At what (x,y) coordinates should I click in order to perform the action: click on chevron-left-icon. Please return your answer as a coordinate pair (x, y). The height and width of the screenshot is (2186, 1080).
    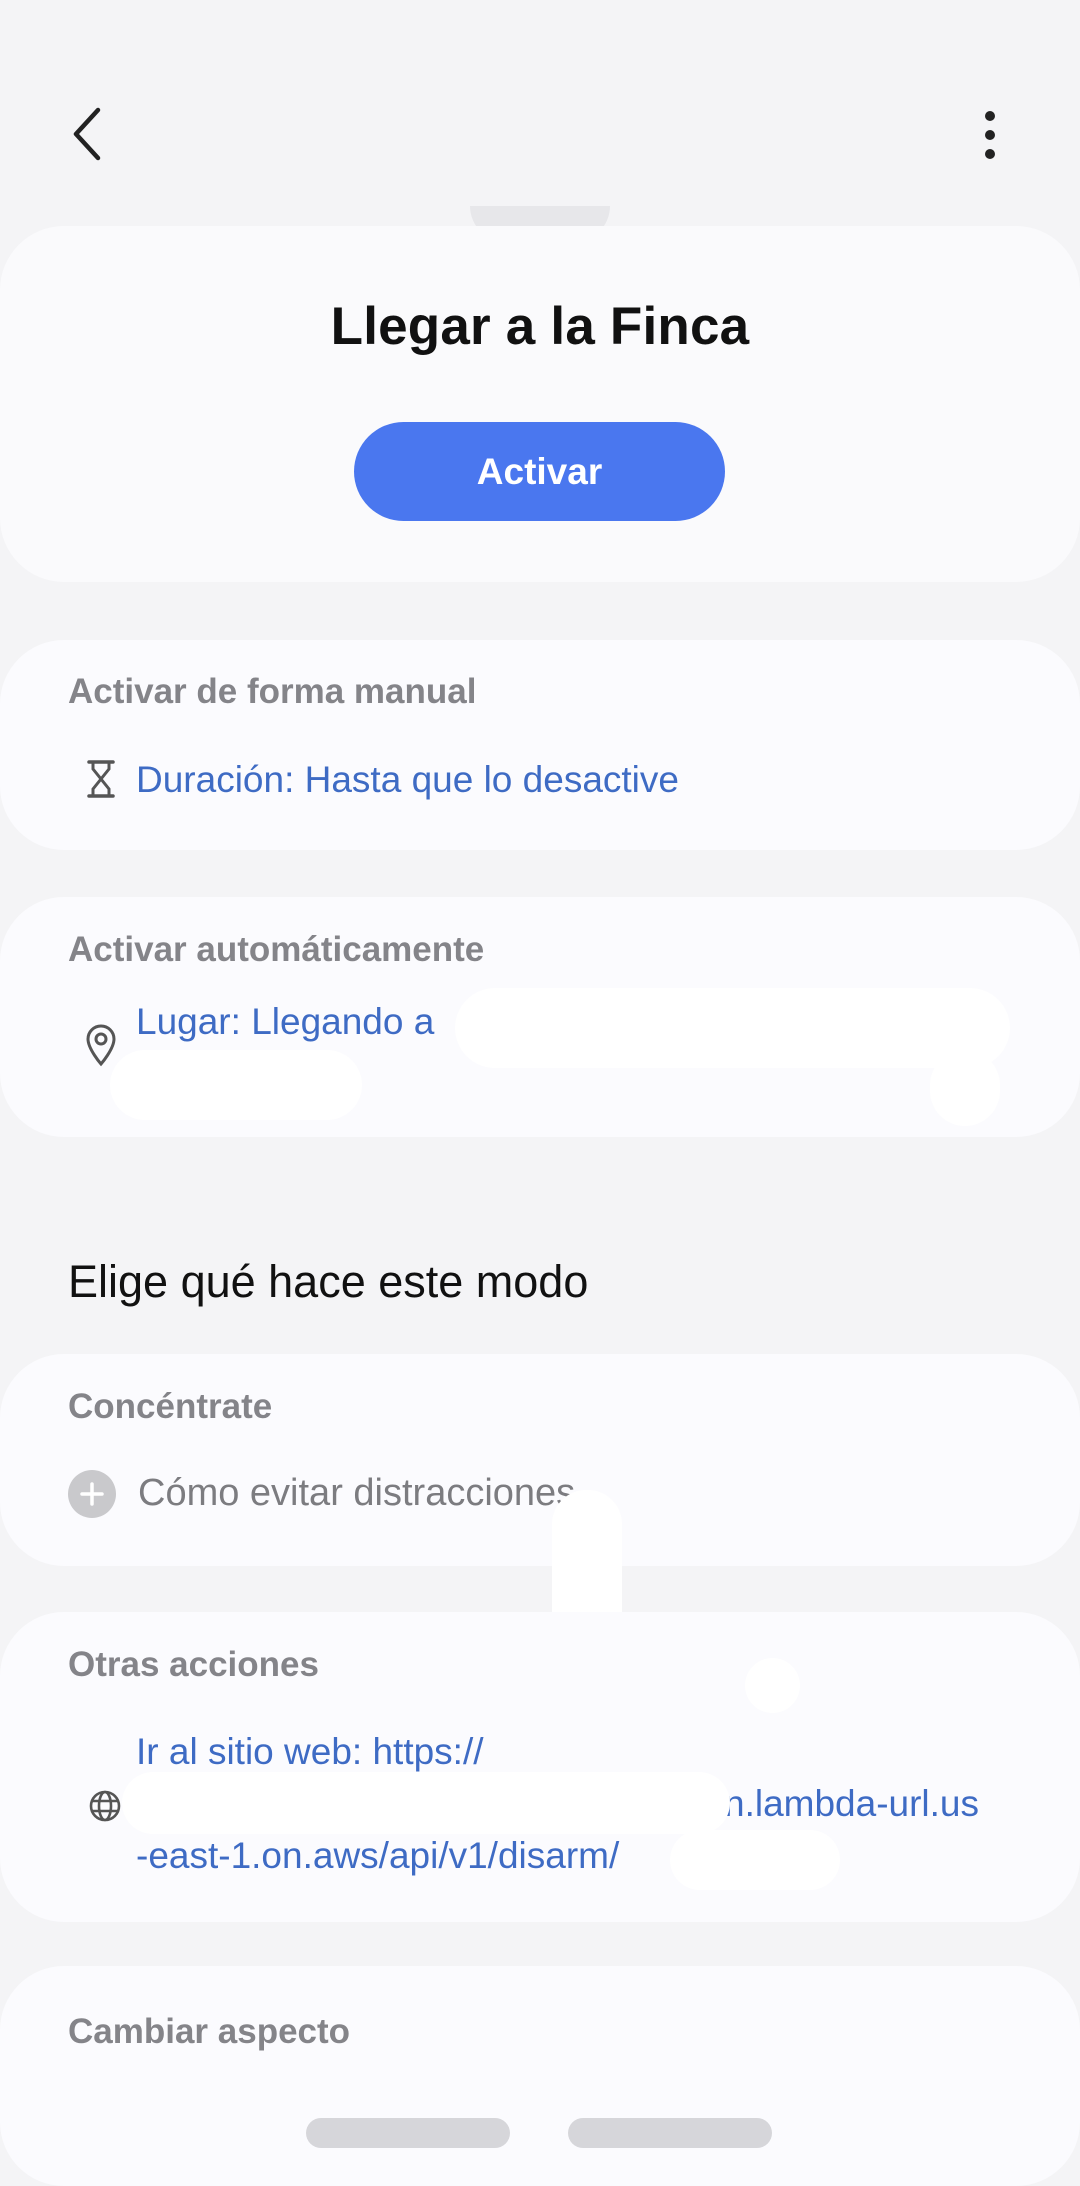
    Looking at the image, I should click on (87, 134).